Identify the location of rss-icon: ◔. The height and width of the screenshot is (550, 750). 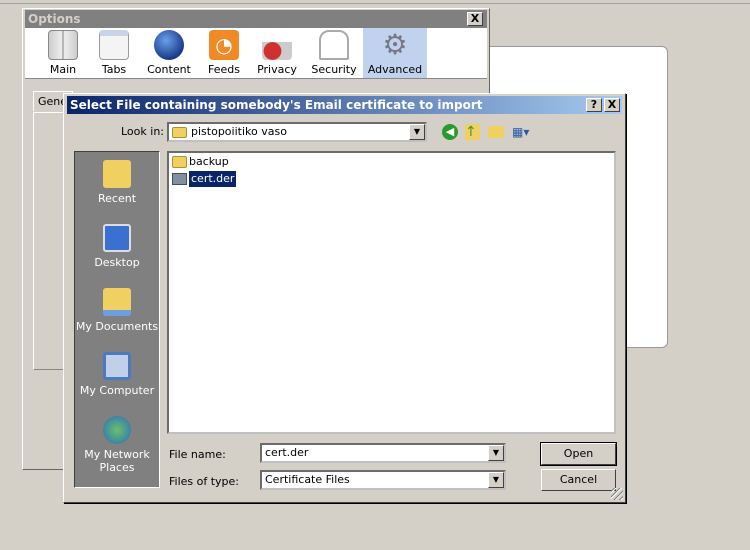
(224, 45).